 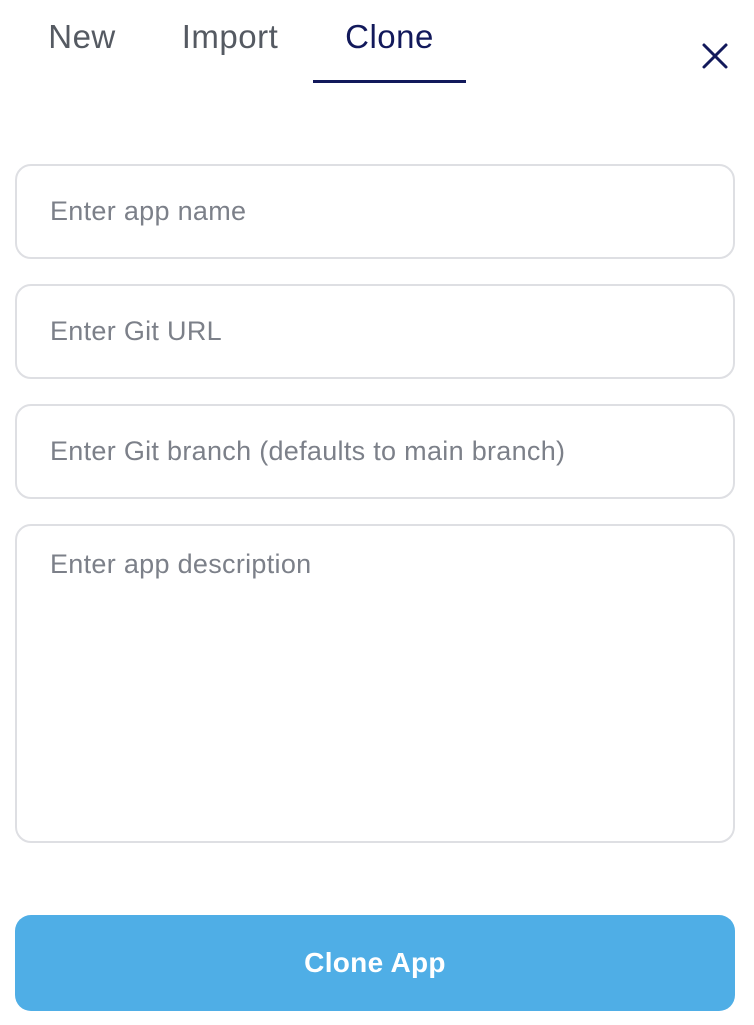 I want to click on git-branch-input, so click(x=375, y=451).